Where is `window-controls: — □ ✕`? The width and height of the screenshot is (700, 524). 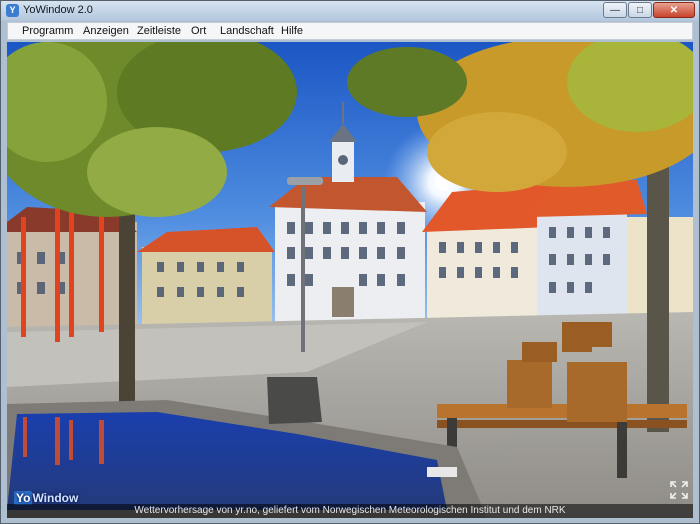 window-controls: — □ ✕ is located at coordinates (648, 10).